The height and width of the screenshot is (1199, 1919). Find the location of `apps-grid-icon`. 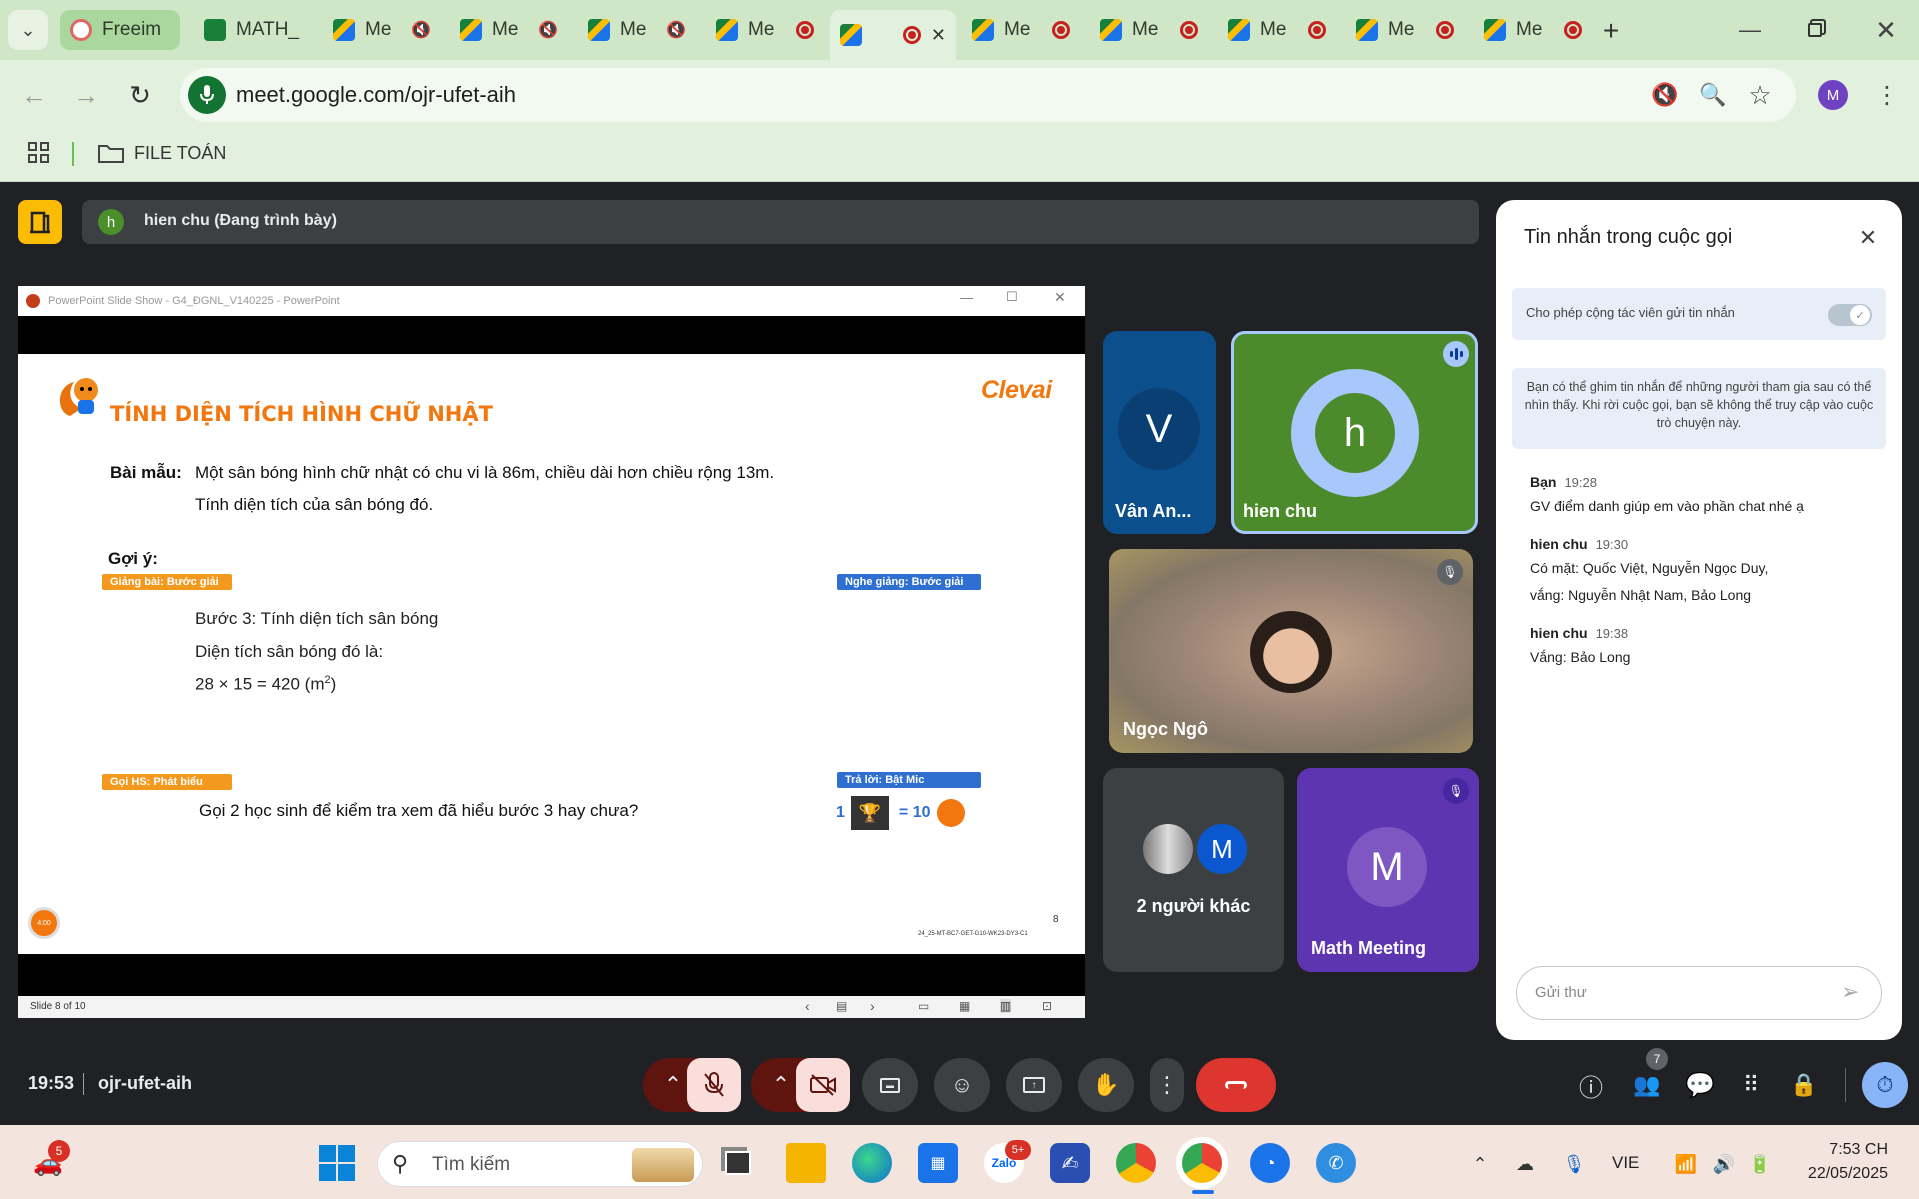

apps-grid-icon is located at coordinates (39, 153).